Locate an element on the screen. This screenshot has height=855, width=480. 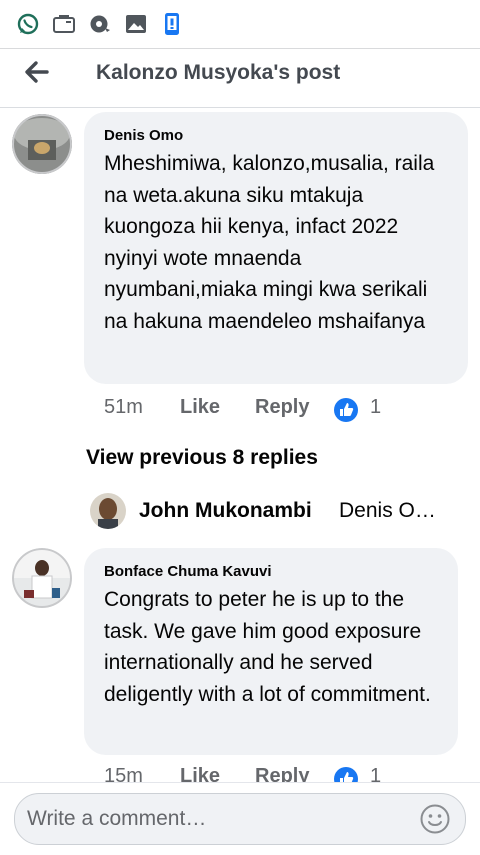
arrow-left-icon is located at coordinates (37, 72).